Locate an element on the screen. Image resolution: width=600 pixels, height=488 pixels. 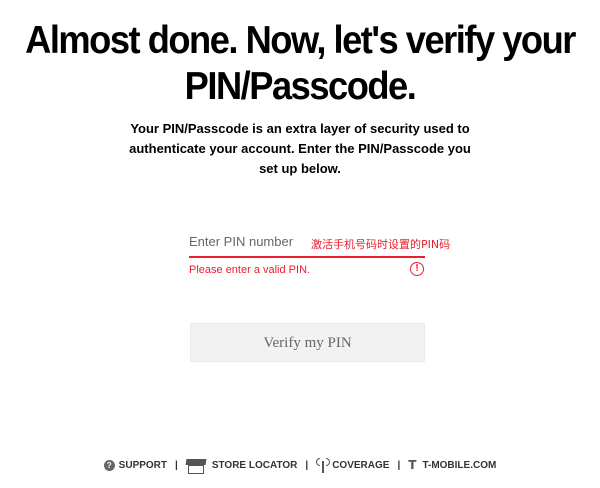
coverage-link: COVERAGE is located at coordinates (352, 465).